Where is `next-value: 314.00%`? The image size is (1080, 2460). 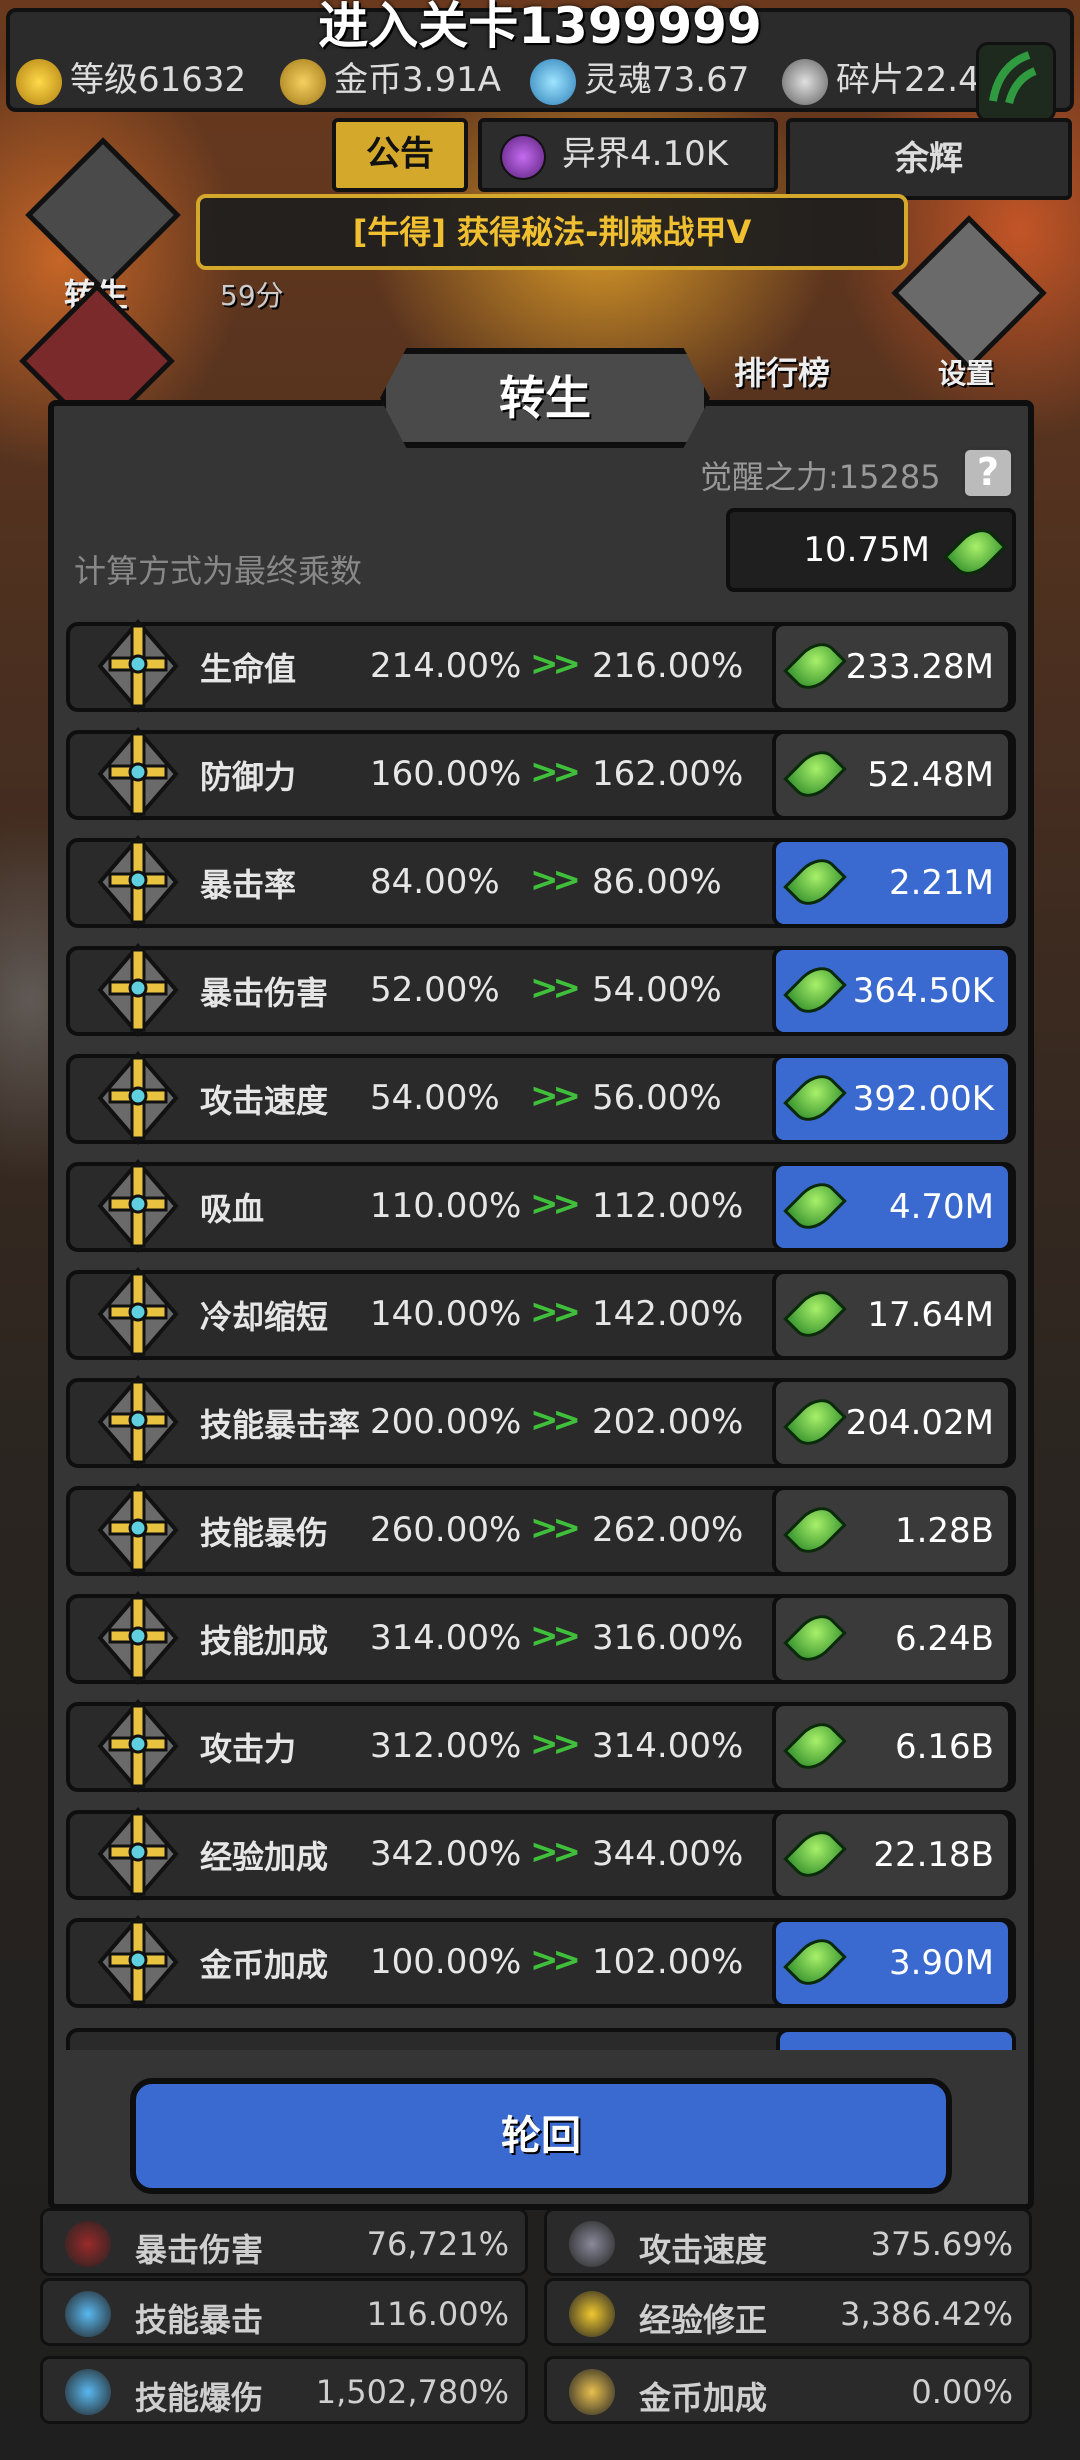 next-value: 314.00% is located at coordinates (668, 1746).